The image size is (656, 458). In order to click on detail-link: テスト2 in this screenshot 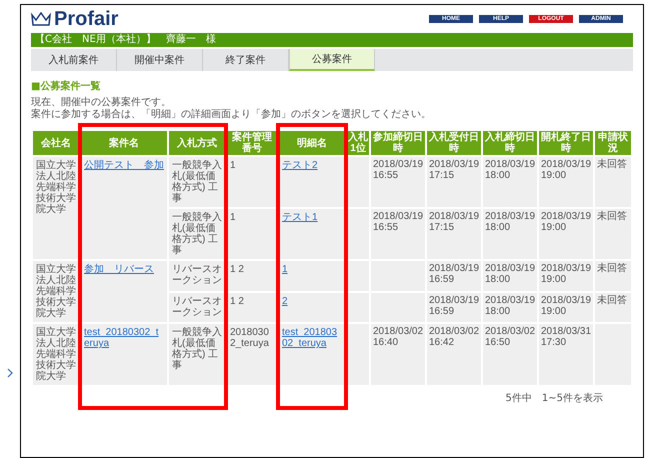, I will do `click(312, 165)`.